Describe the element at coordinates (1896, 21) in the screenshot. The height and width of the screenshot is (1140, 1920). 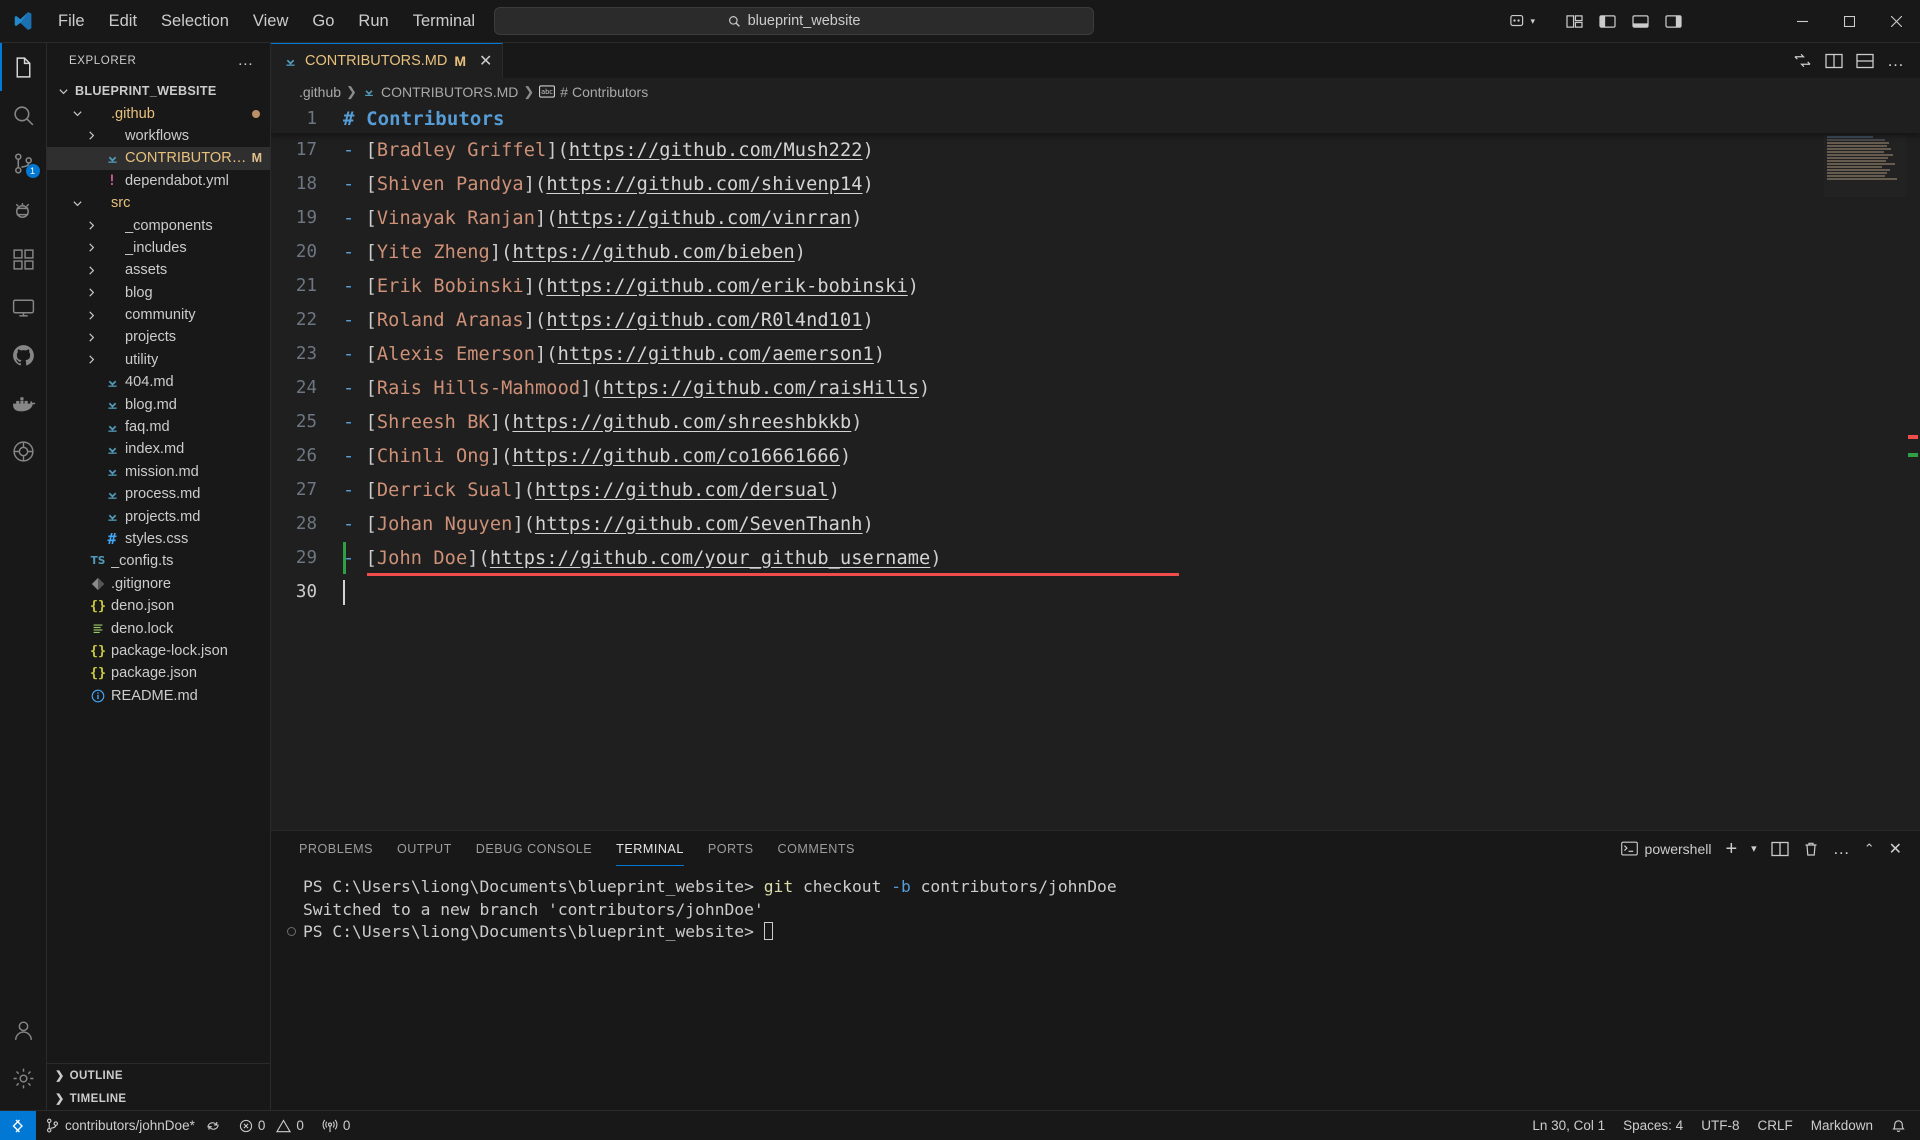
I see `close-button` at that location.